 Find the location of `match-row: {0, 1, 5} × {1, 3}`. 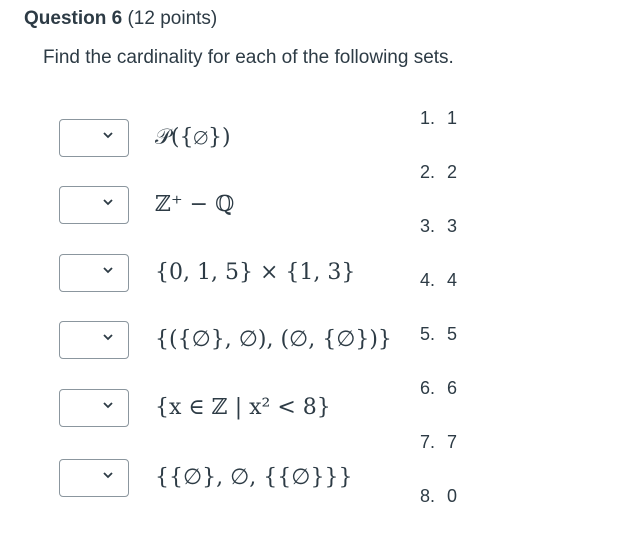

match-row: {0, 1, 5} × {1, 3} is located at coordinates (229, 274).